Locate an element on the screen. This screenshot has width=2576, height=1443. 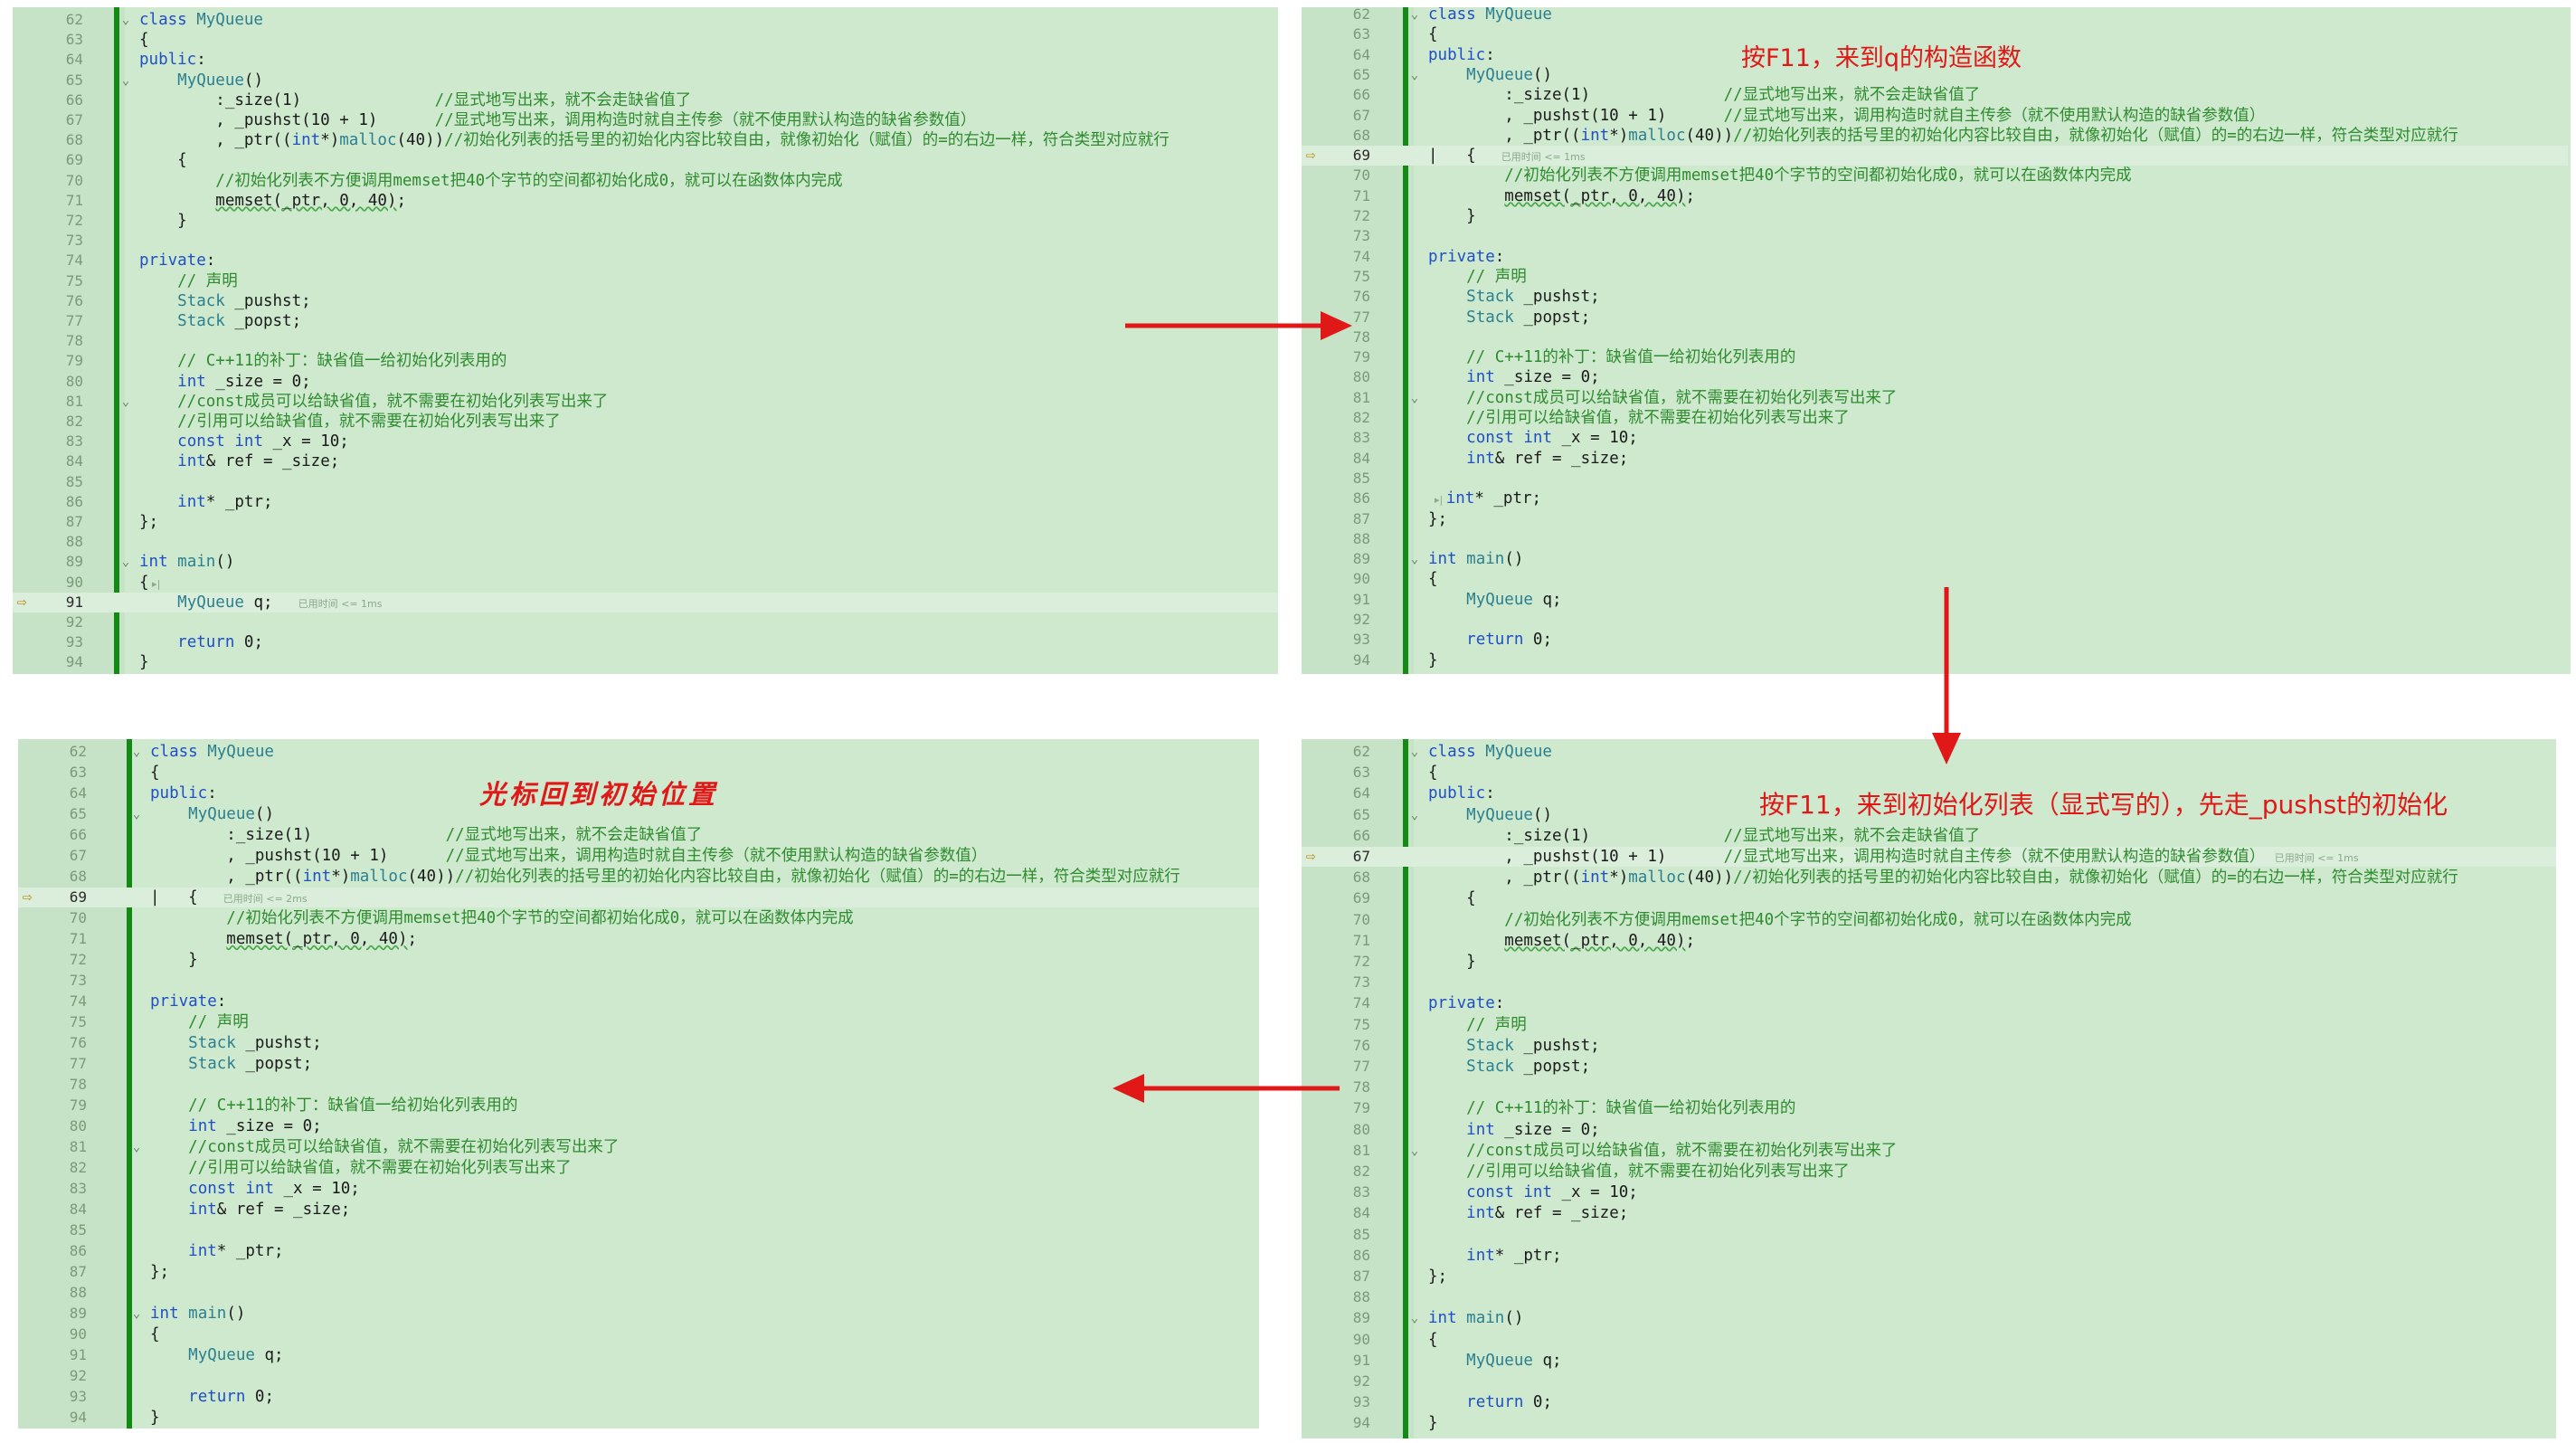
current-line: 69 ⇨ | { 已用时间 <= 1ms is located at coordinates (1935, 156).